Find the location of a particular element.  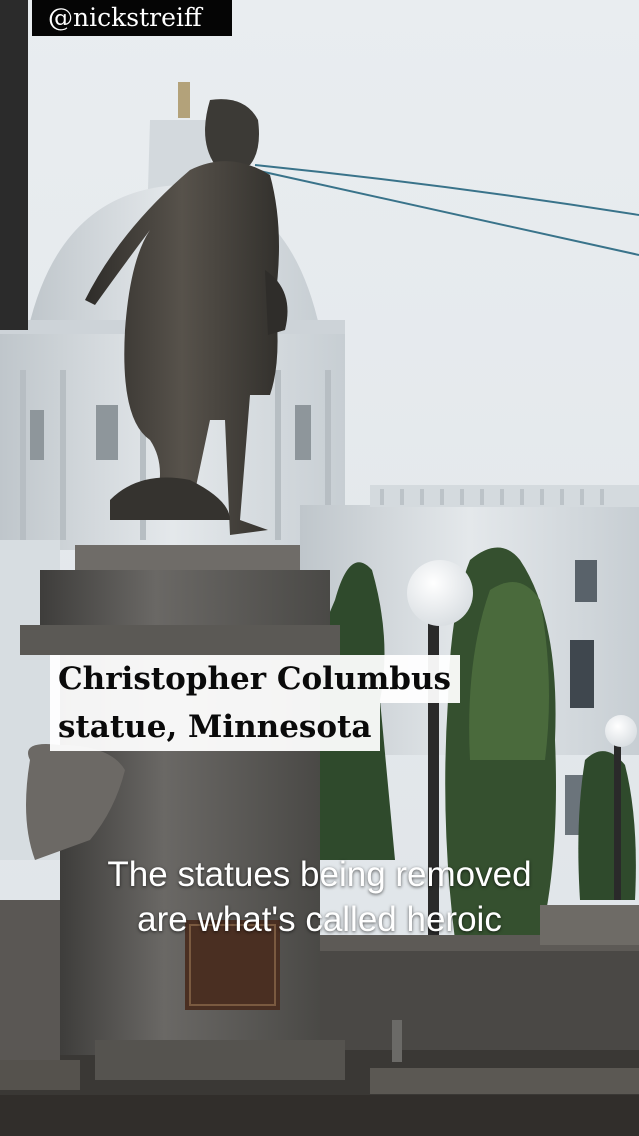

subtitle-line-2: are what's called heroic is located at coordinates (319, 919).